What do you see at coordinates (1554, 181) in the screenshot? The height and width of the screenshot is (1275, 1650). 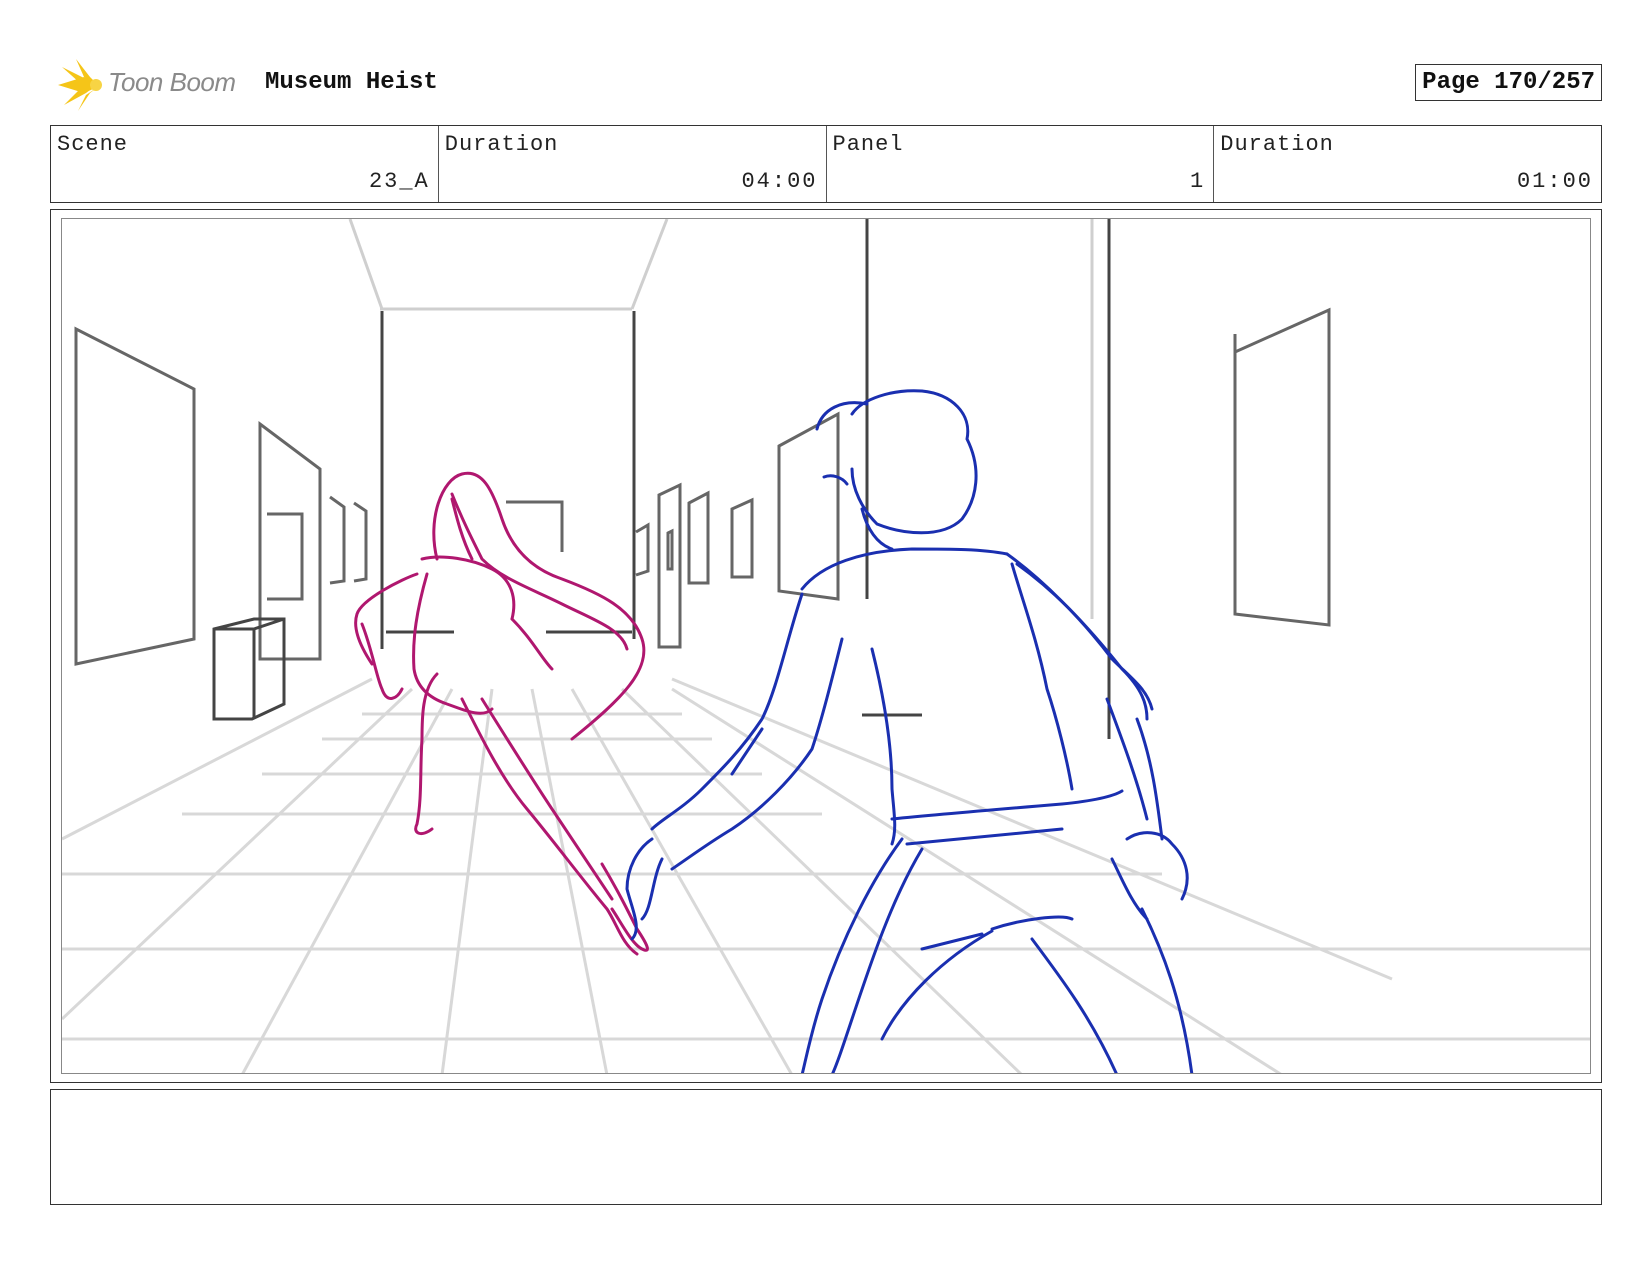 I see `panel-duration-value: 01:00` at bounding box center [1554, 181].